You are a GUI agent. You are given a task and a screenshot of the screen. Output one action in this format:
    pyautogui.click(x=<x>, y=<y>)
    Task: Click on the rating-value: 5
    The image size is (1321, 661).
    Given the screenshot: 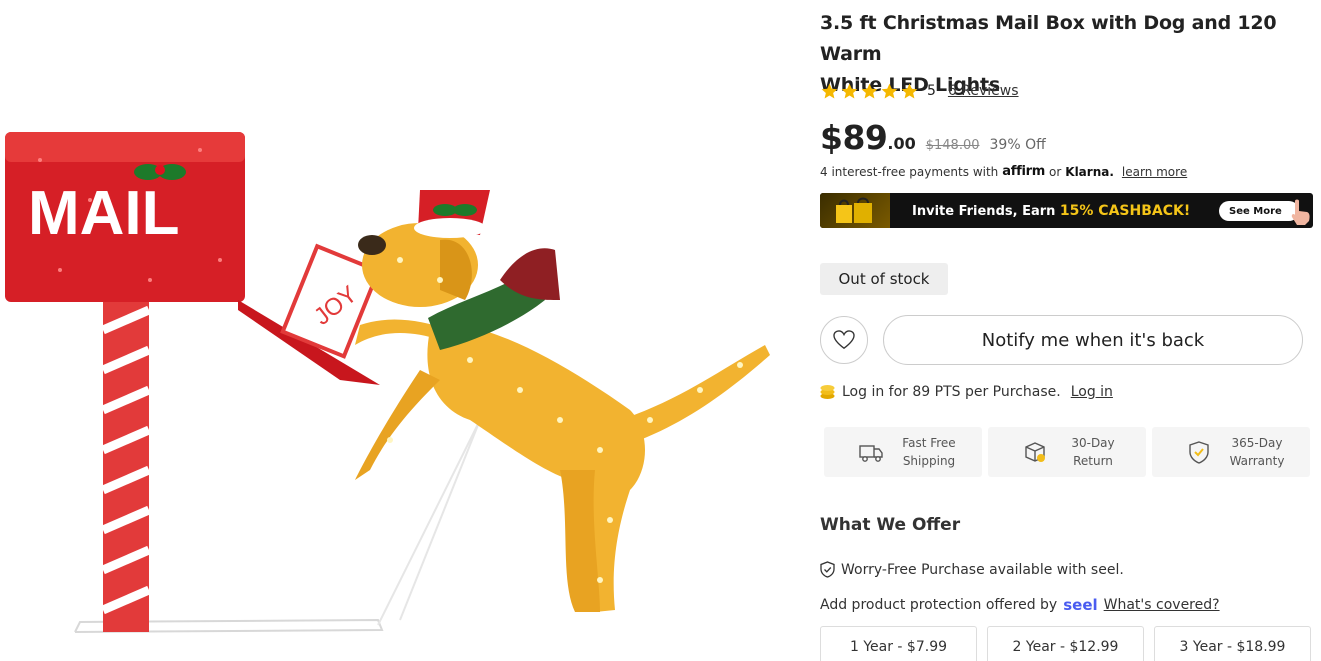 What is the action you would take?
    pyautogui.click(x=931, y=91)
    